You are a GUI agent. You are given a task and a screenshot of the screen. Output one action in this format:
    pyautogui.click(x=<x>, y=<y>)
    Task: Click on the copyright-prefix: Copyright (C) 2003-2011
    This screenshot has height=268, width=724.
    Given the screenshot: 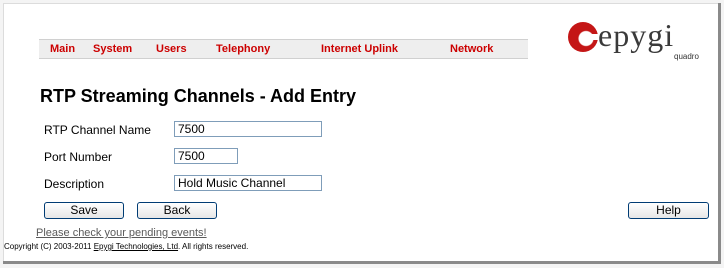 What is the action you would take?
    pyautogui.click(x=49, y=246)
    